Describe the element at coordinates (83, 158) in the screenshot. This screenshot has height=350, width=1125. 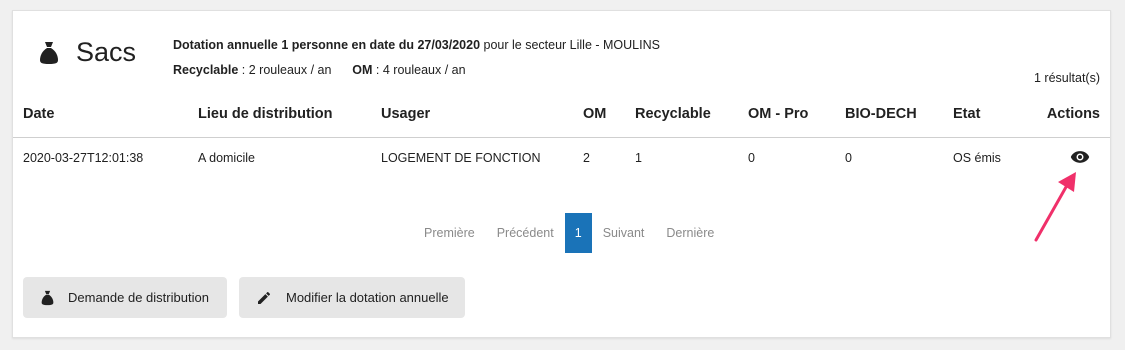
I see `cell-date: 2020-03-27T12:01:38` at that location.